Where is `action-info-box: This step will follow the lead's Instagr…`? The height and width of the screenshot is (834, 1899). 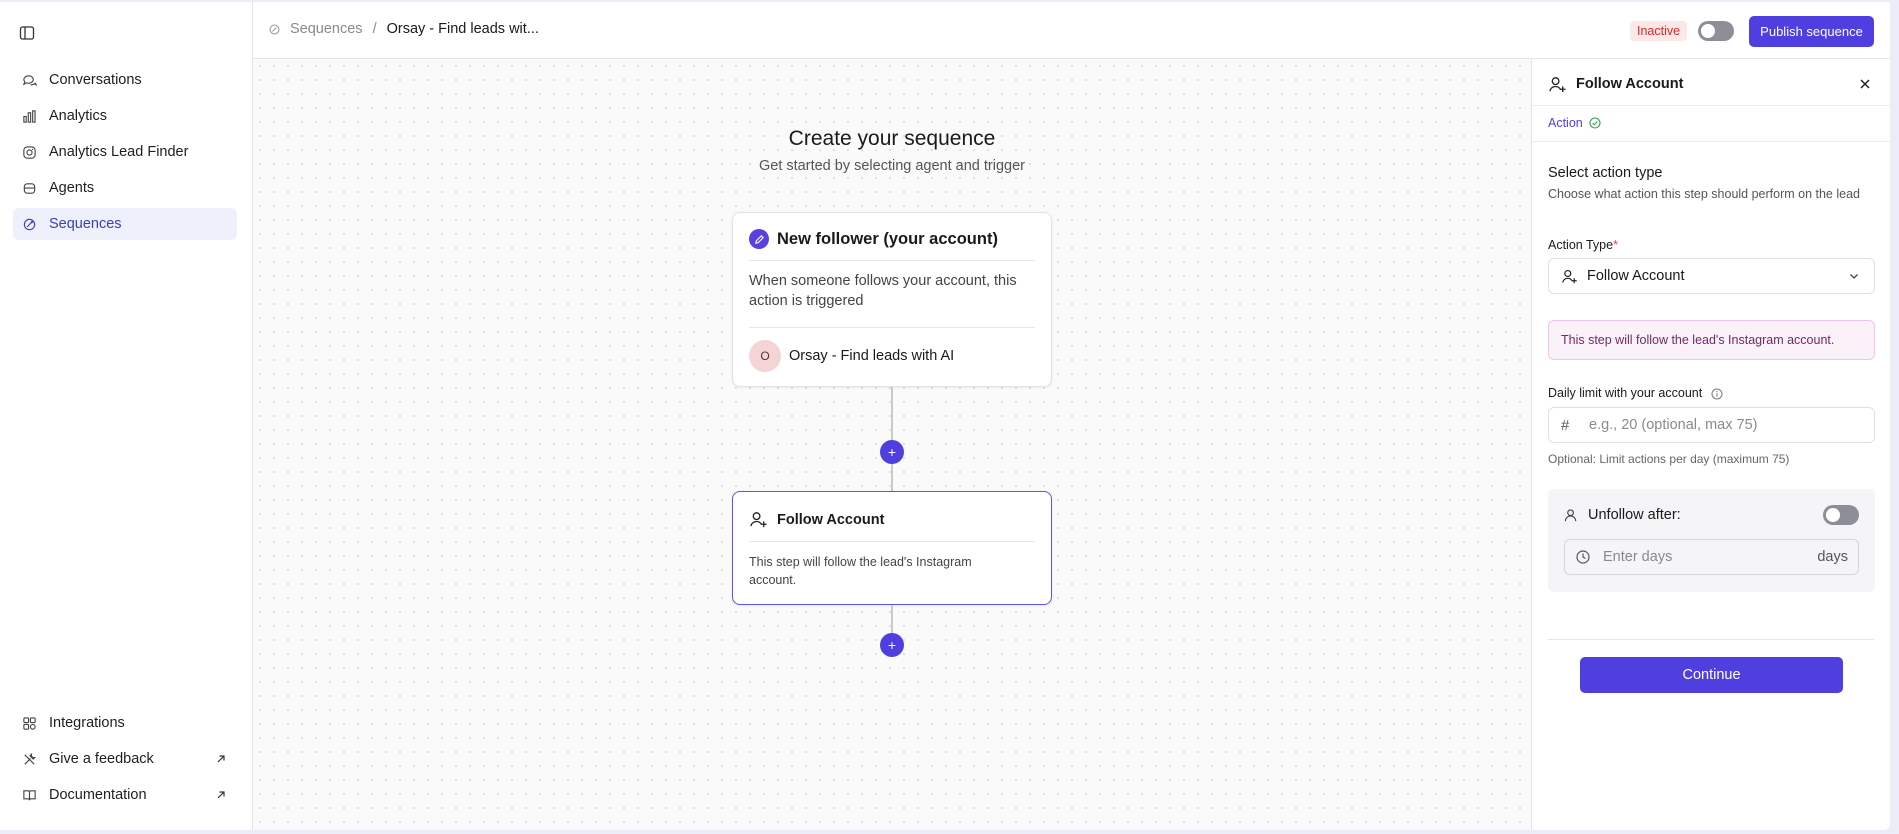
action-info-box: This step will follow the lead's Instagr… is located at coordinates (1711, 340).